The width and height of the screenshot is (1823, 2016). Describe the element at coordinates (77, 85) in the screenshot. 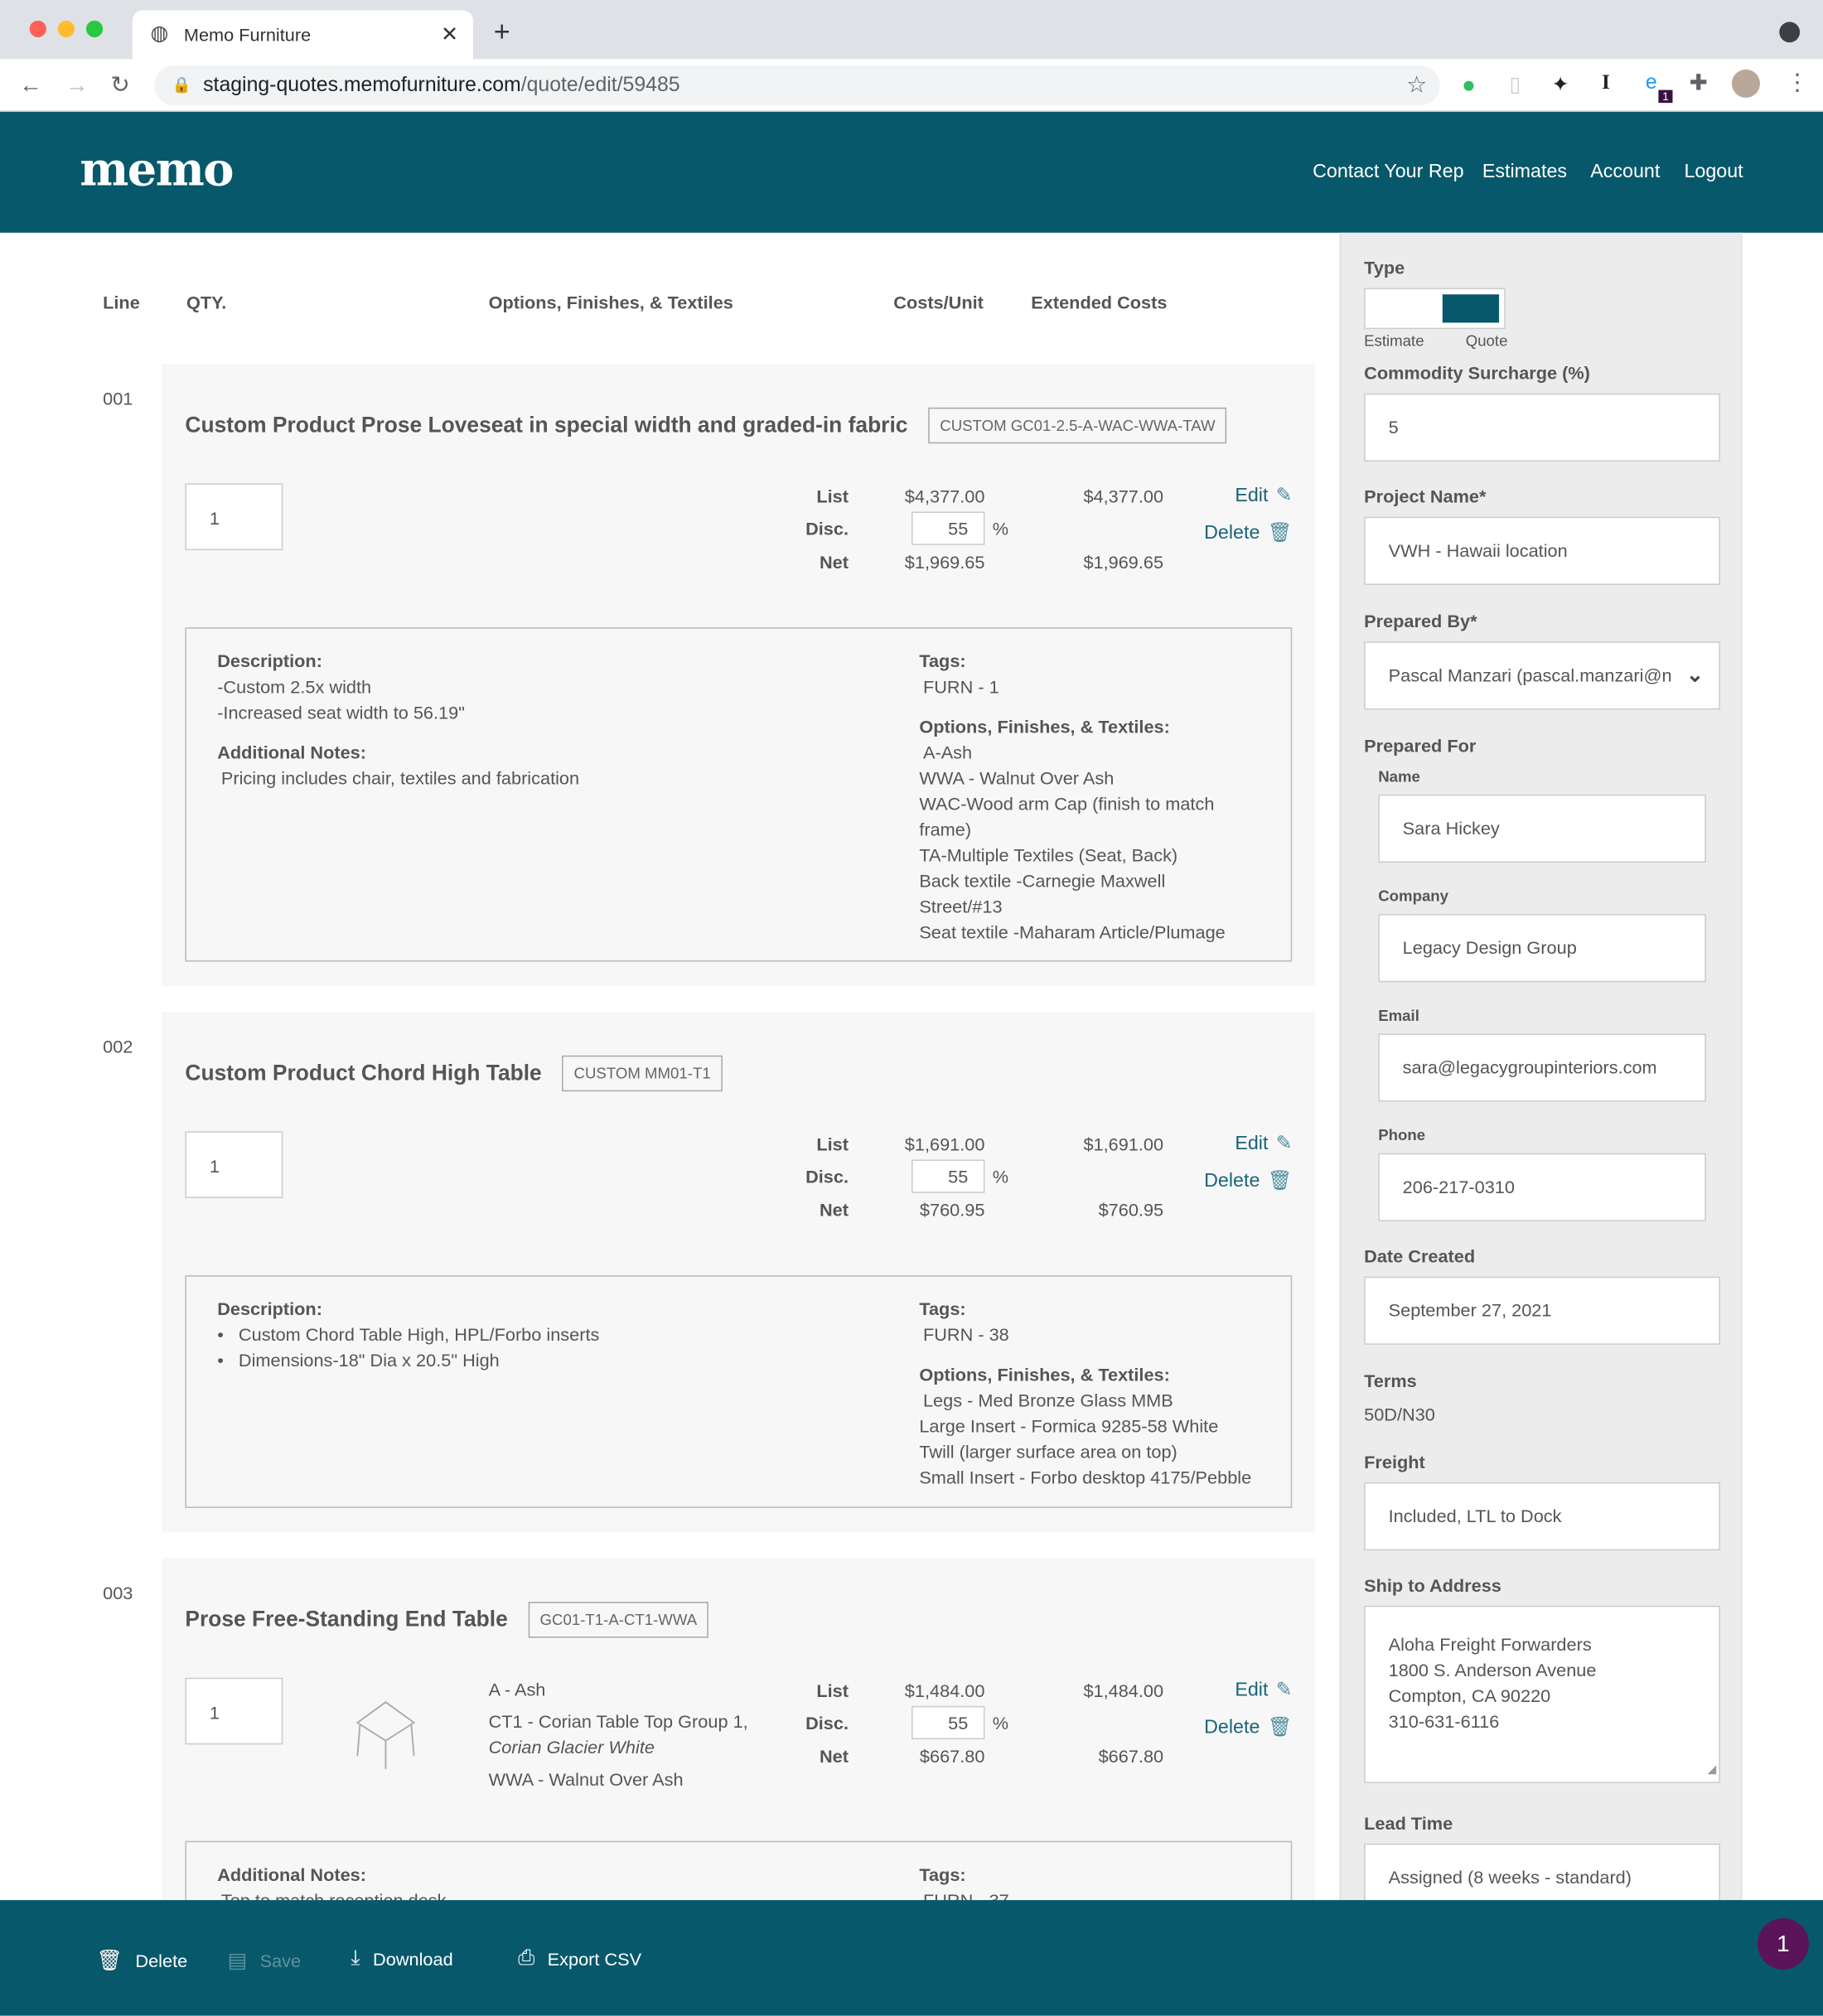

I see `forward-icon: →` at that location.